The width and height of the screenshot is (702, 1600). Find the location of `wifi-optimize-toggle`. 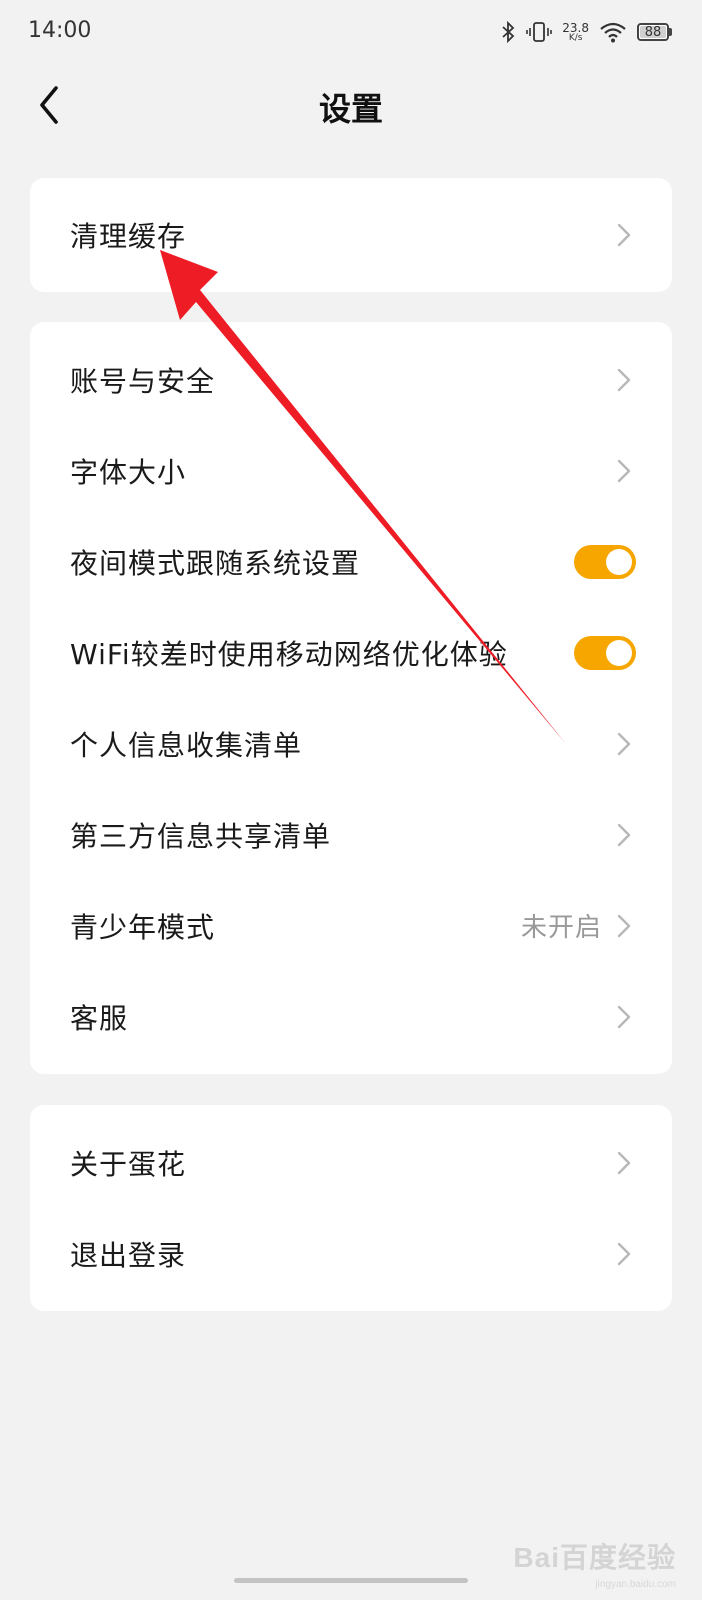

wifi-optimize-toggle is located at coordinates (605, 652).